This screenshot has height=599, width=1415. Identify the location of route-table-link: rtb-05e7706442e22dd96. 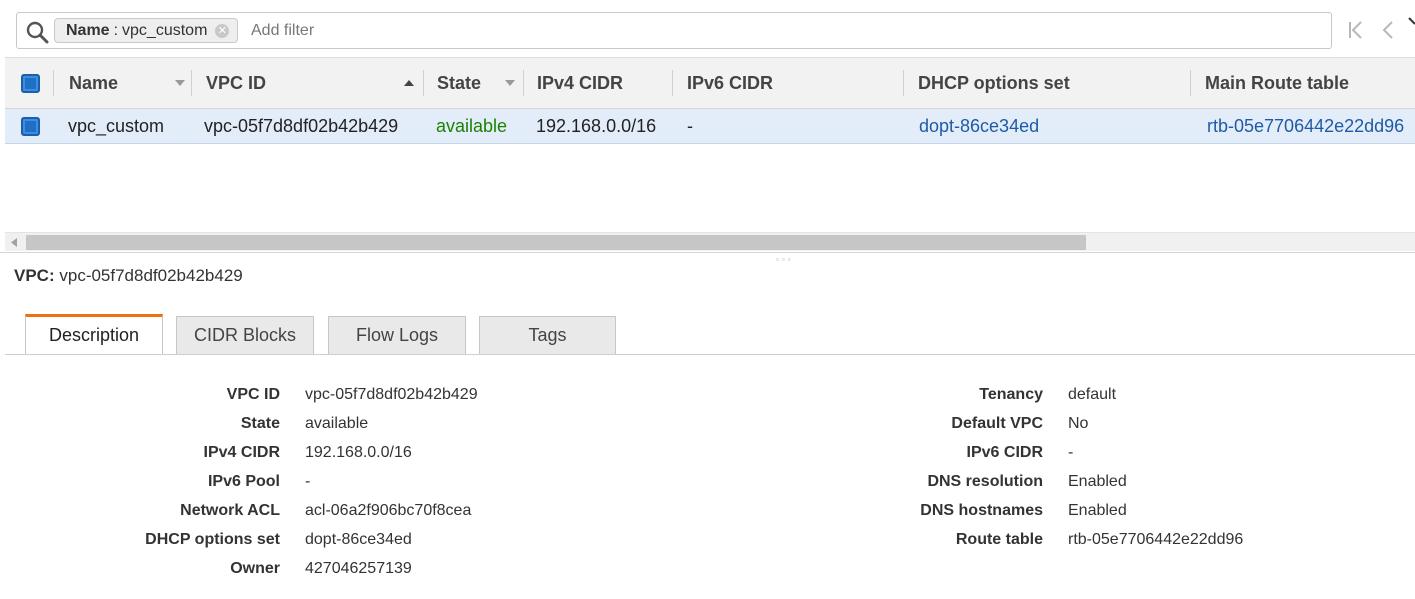
(1155, 540).